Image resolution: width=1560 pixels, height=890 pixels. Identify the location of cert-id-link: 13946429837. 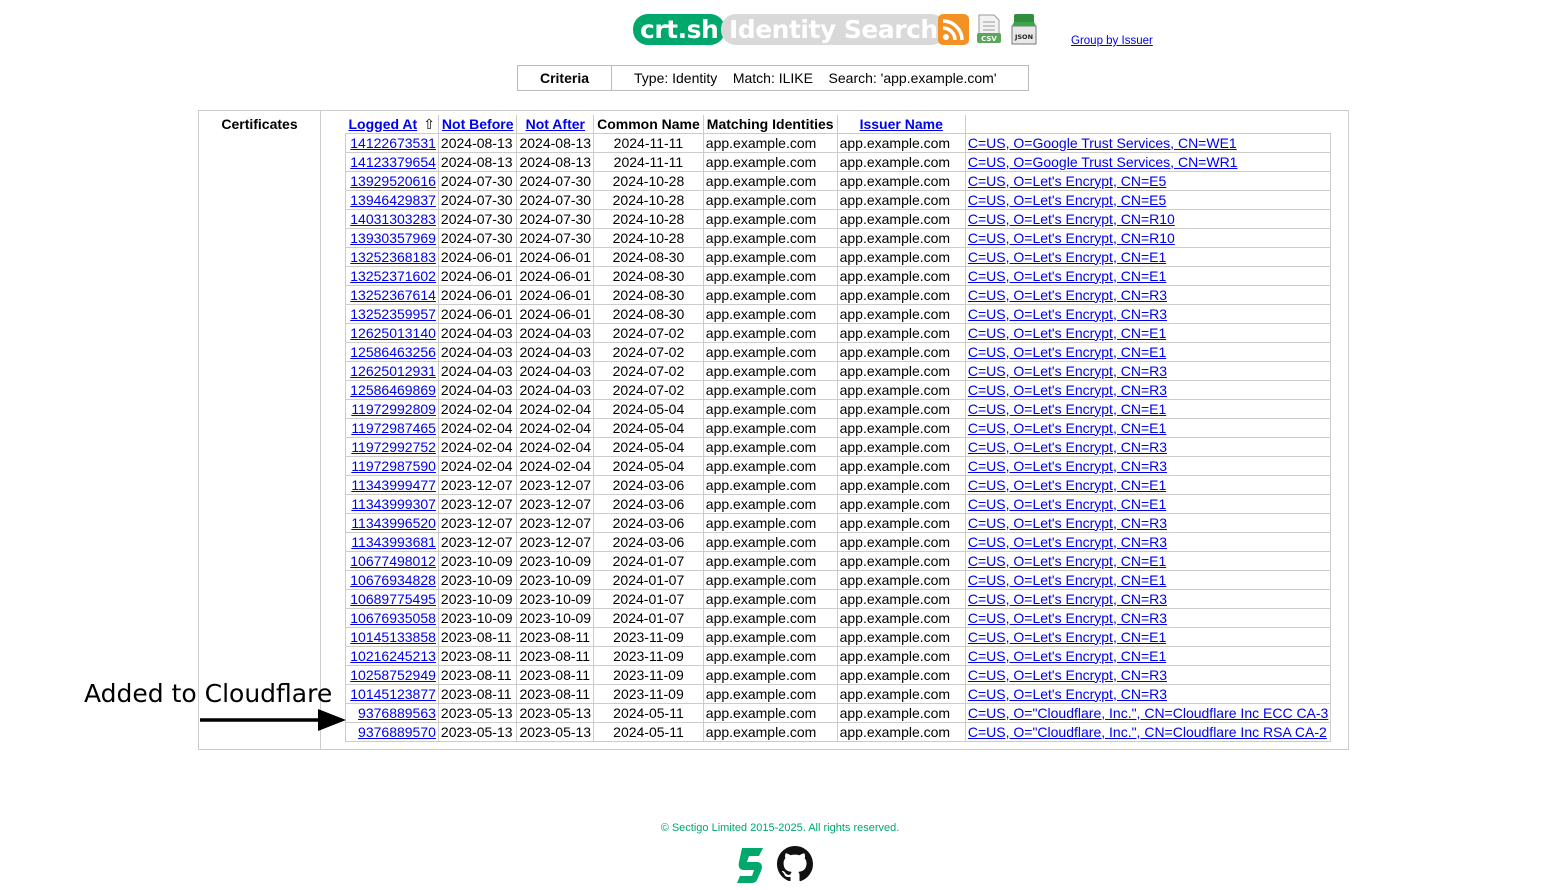
(393, 200).